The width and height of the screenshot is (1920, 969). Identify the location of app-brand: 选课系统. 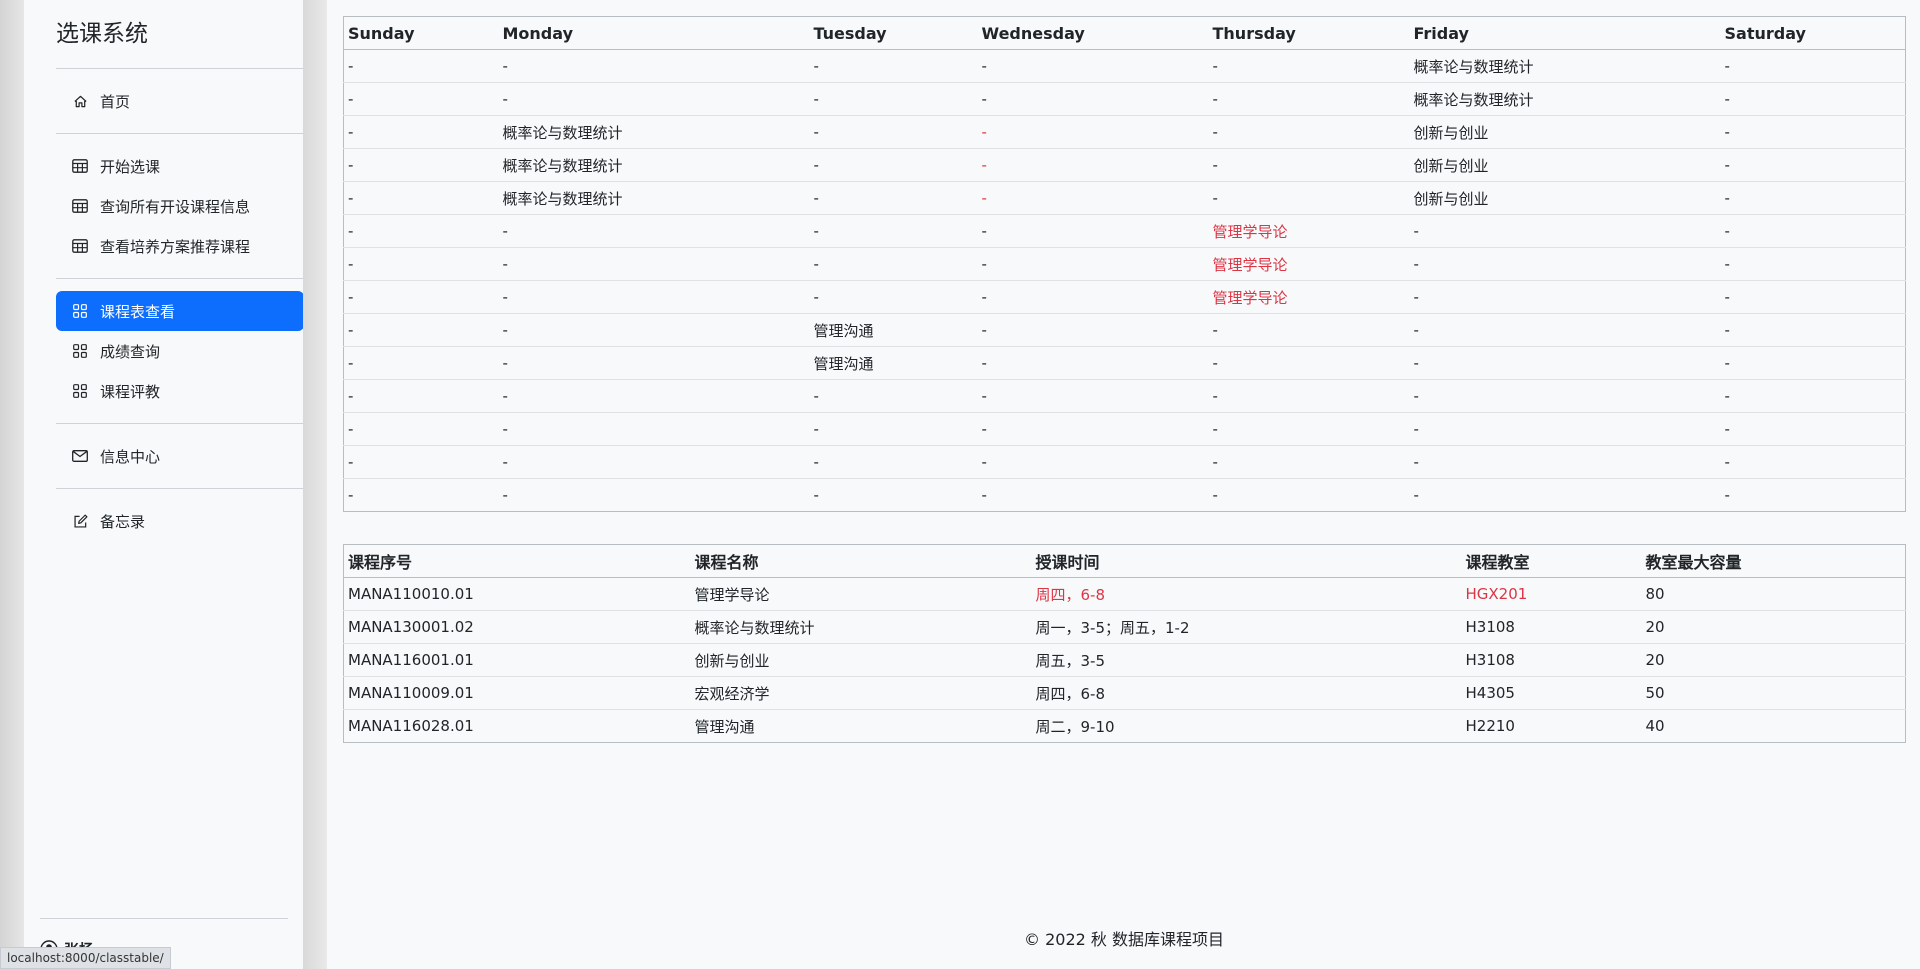
(102, 34).